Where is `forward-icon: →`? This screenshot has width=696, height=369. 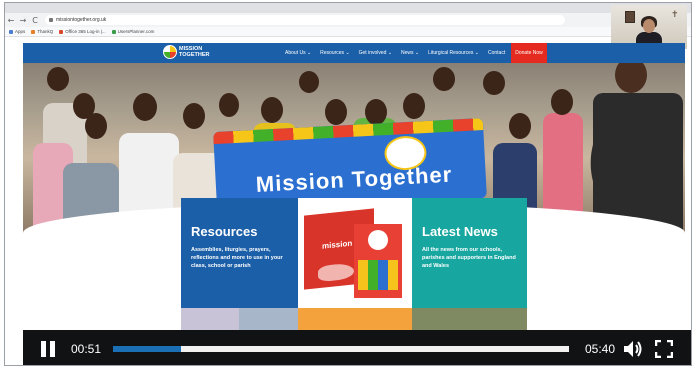
forward-icon: → is located at coordinates (23, 20).